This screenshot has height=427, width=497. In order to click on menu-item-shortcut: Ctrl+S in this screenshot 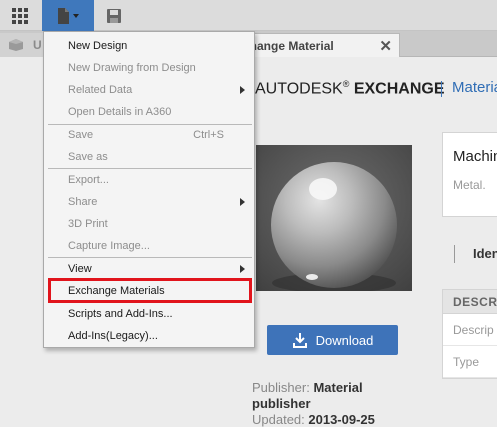, I will do `click(208, 135)`.